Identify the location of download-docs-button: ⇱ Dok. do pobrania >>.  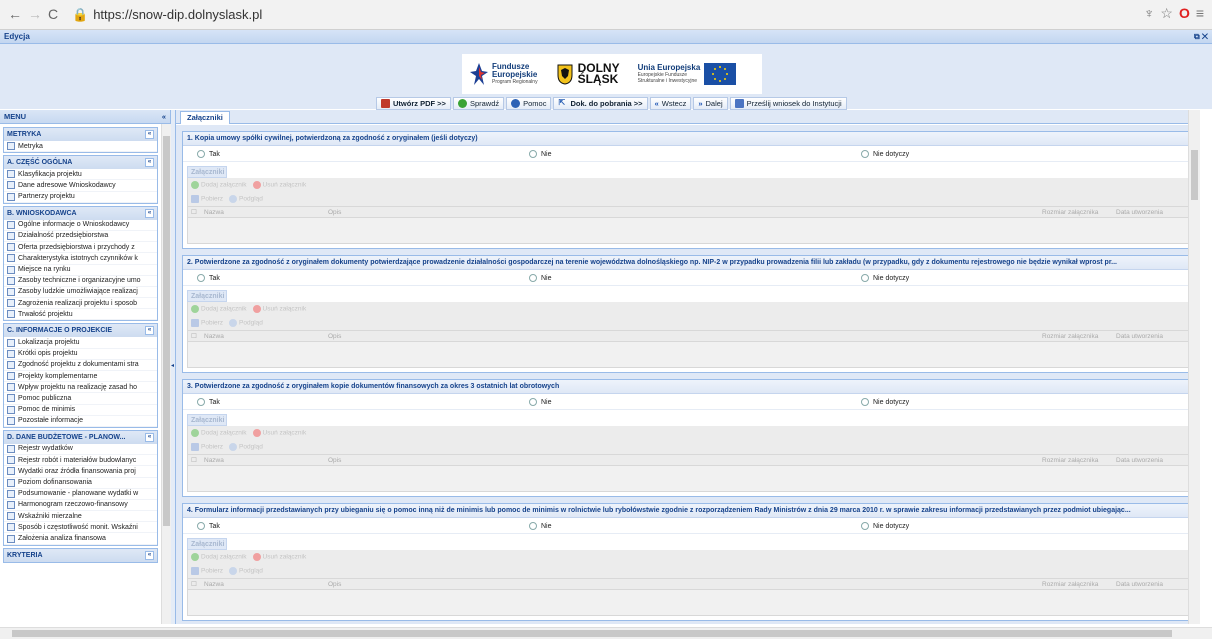
(600, 103).